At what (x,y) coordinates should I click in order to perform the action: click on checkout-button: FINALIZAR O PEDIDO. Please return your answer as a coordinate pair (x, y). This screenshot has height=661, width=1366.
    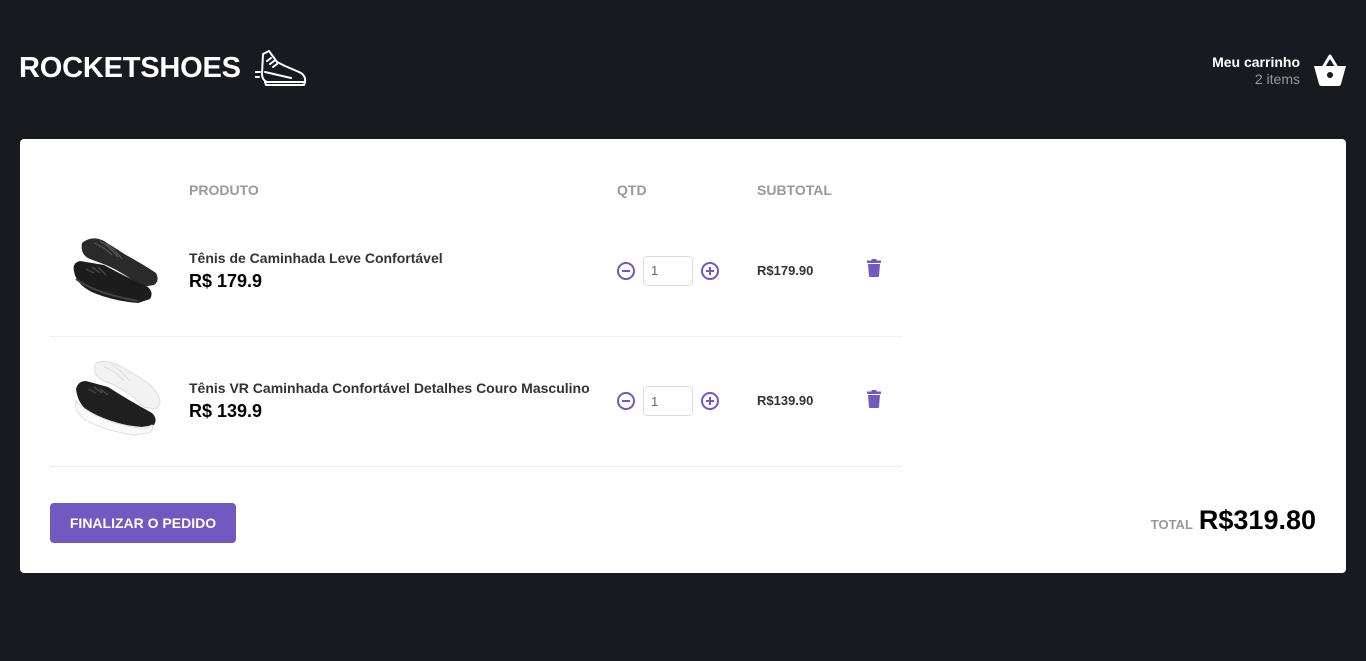
    Looking at the image, I should click on (143, 523).